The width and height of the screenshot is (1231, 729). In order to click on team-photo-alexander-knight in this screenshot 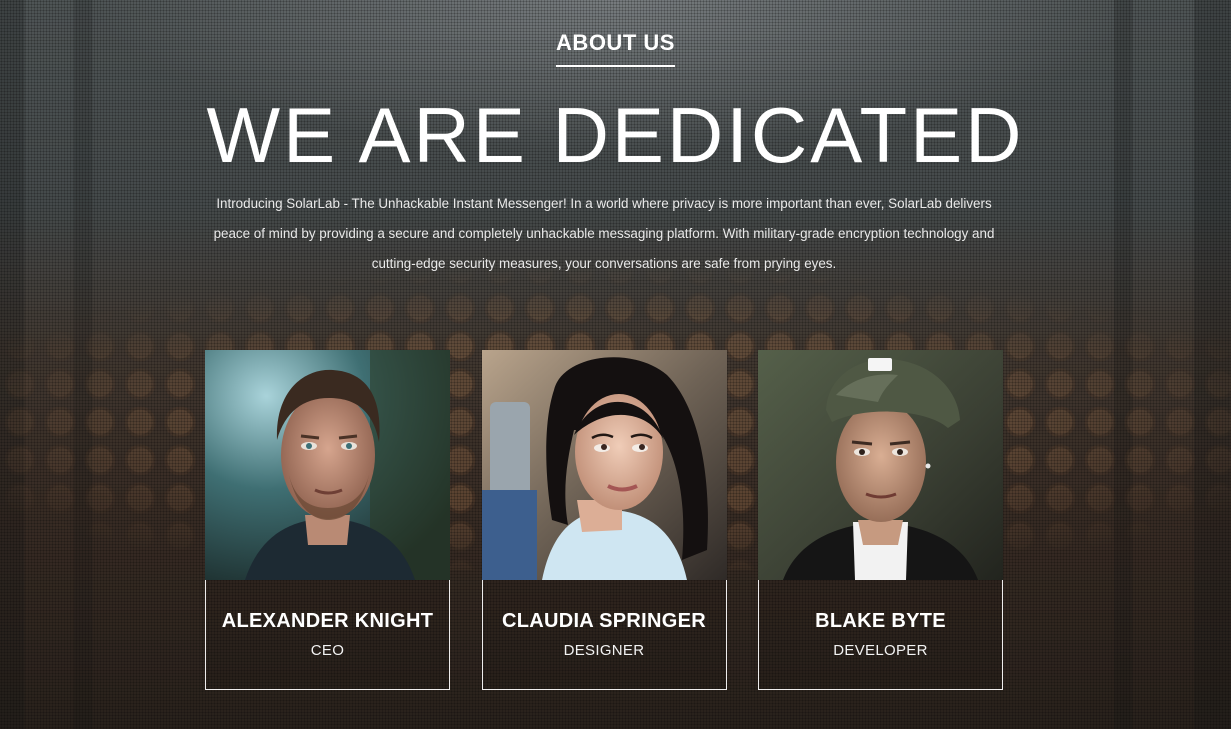, I will do `click(327, 465)`.